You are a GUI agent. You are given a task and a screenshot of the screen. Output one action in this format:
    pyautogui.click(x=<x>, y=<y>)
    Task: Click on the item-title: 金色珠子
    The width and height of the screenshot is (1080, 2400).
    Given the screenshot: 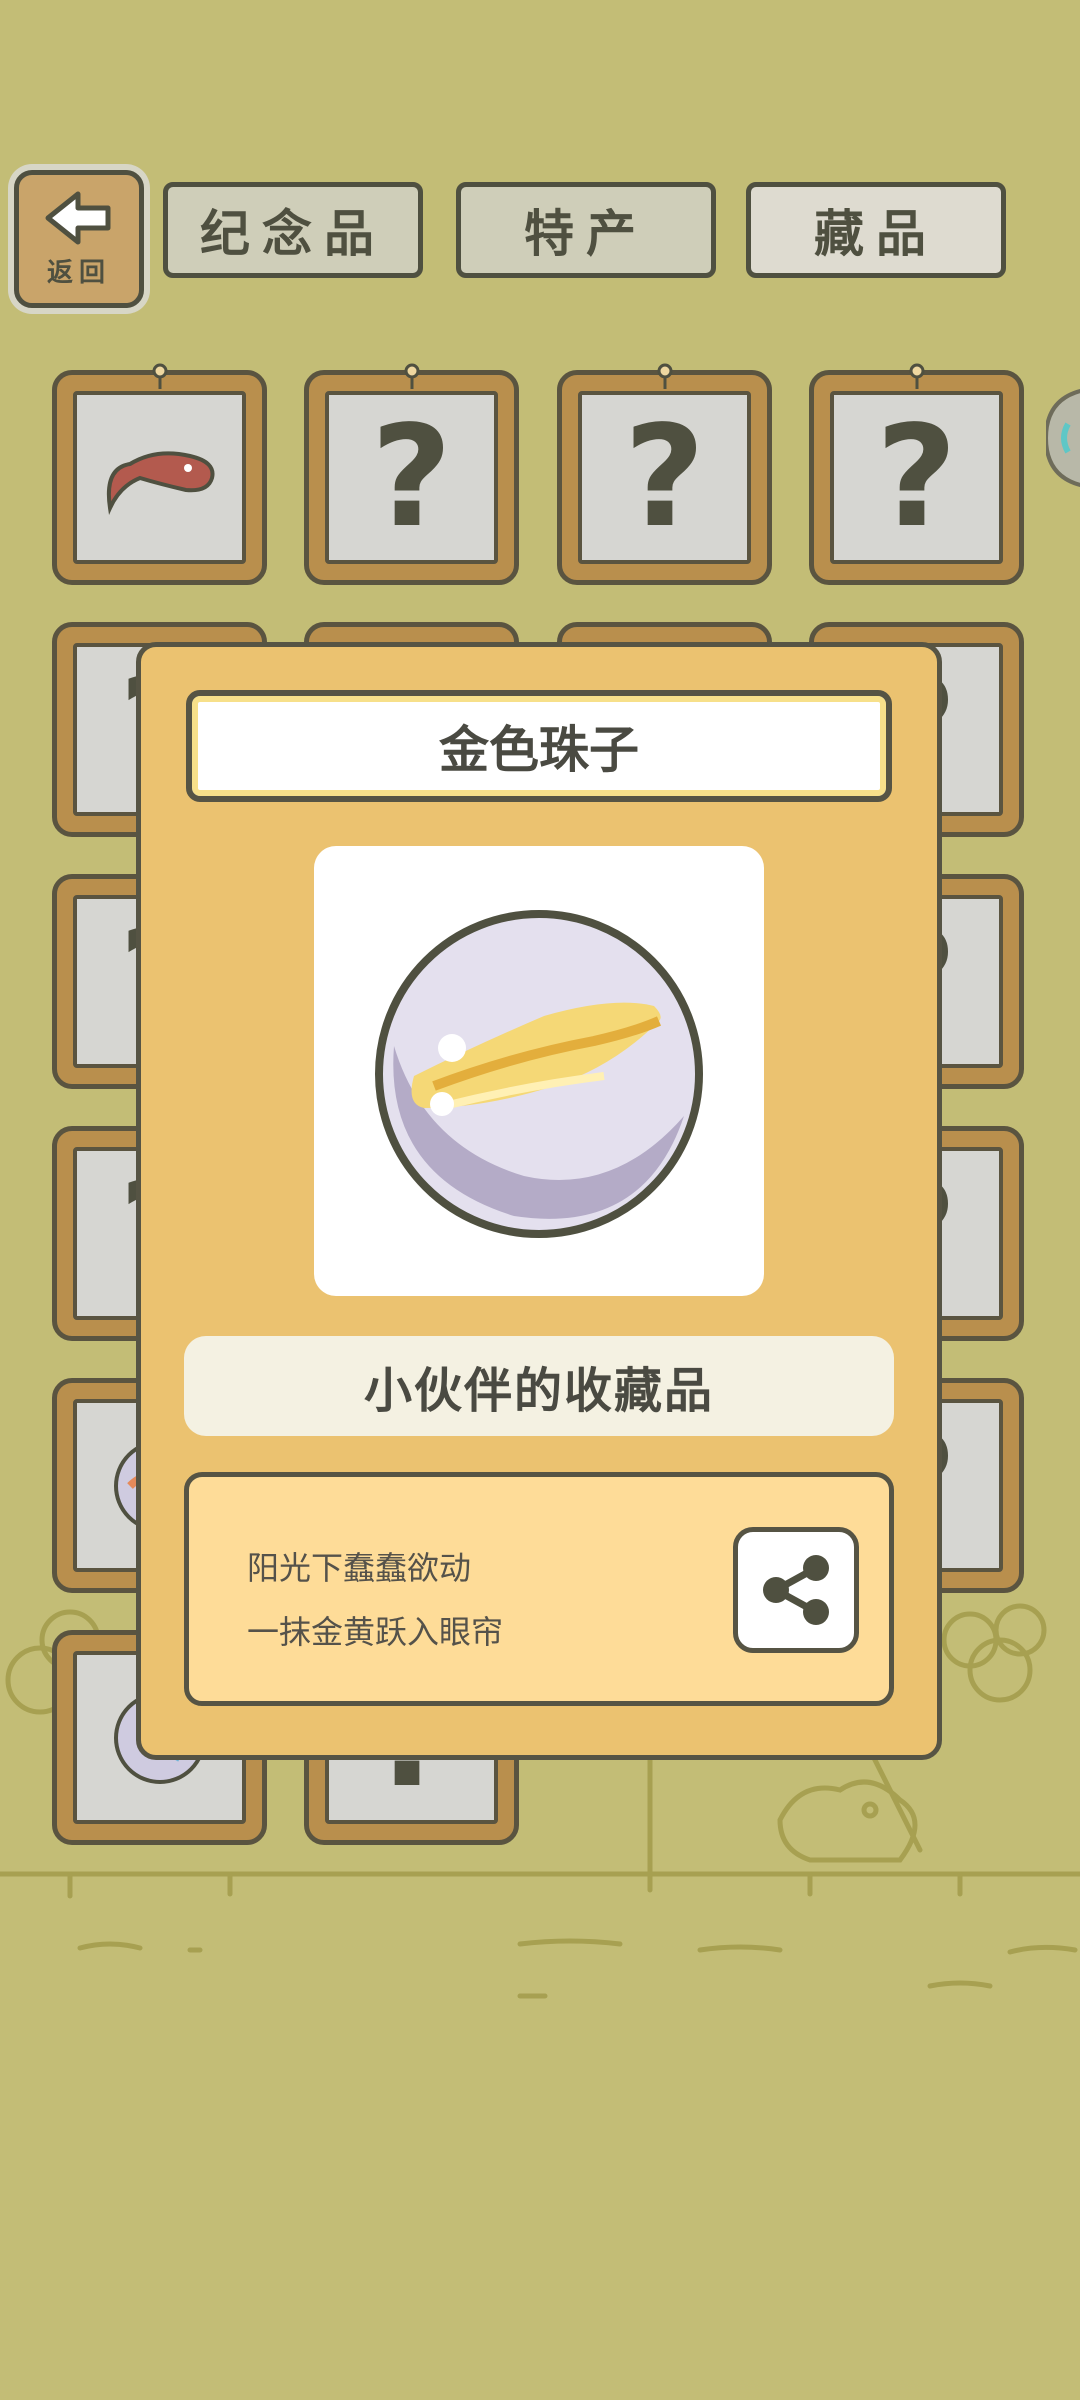 What is the action you would take?
    pyautogui.click(x=539, y=746)
    